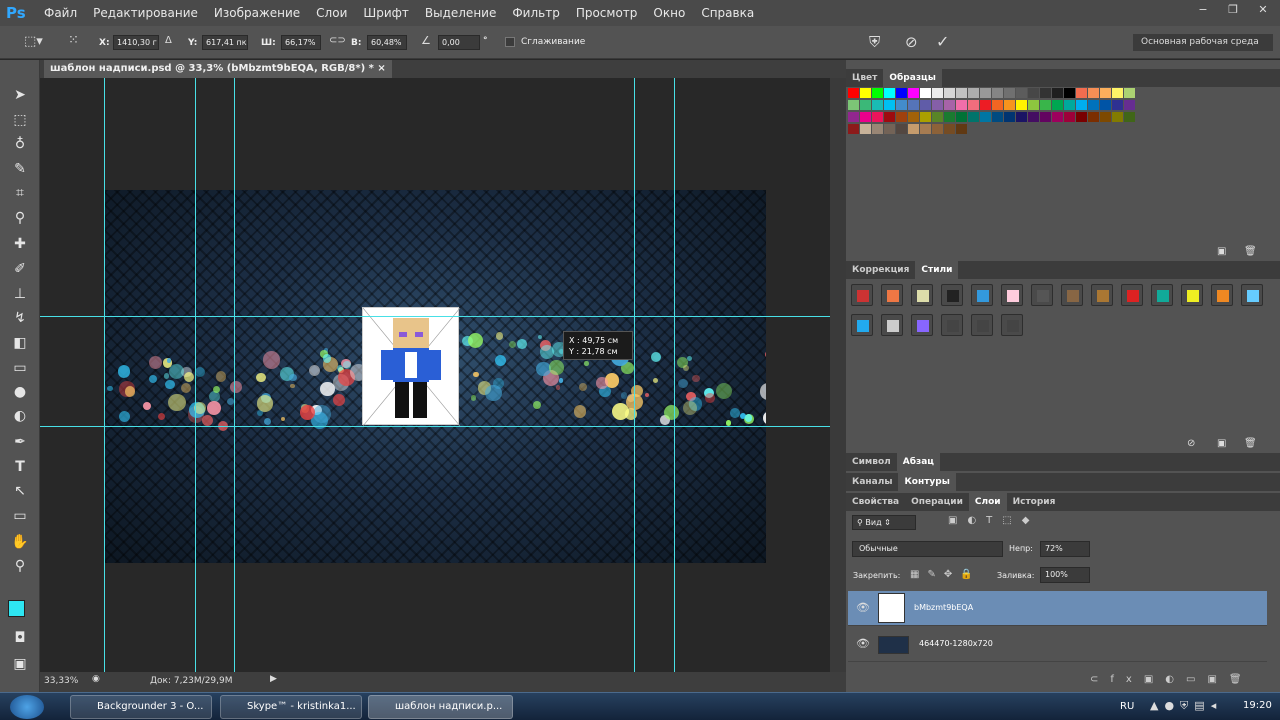  What do you see at coordinates (1127, 706) in the screenshot?
I see `language-indicator: RU` at bounding box center [1127, 706].